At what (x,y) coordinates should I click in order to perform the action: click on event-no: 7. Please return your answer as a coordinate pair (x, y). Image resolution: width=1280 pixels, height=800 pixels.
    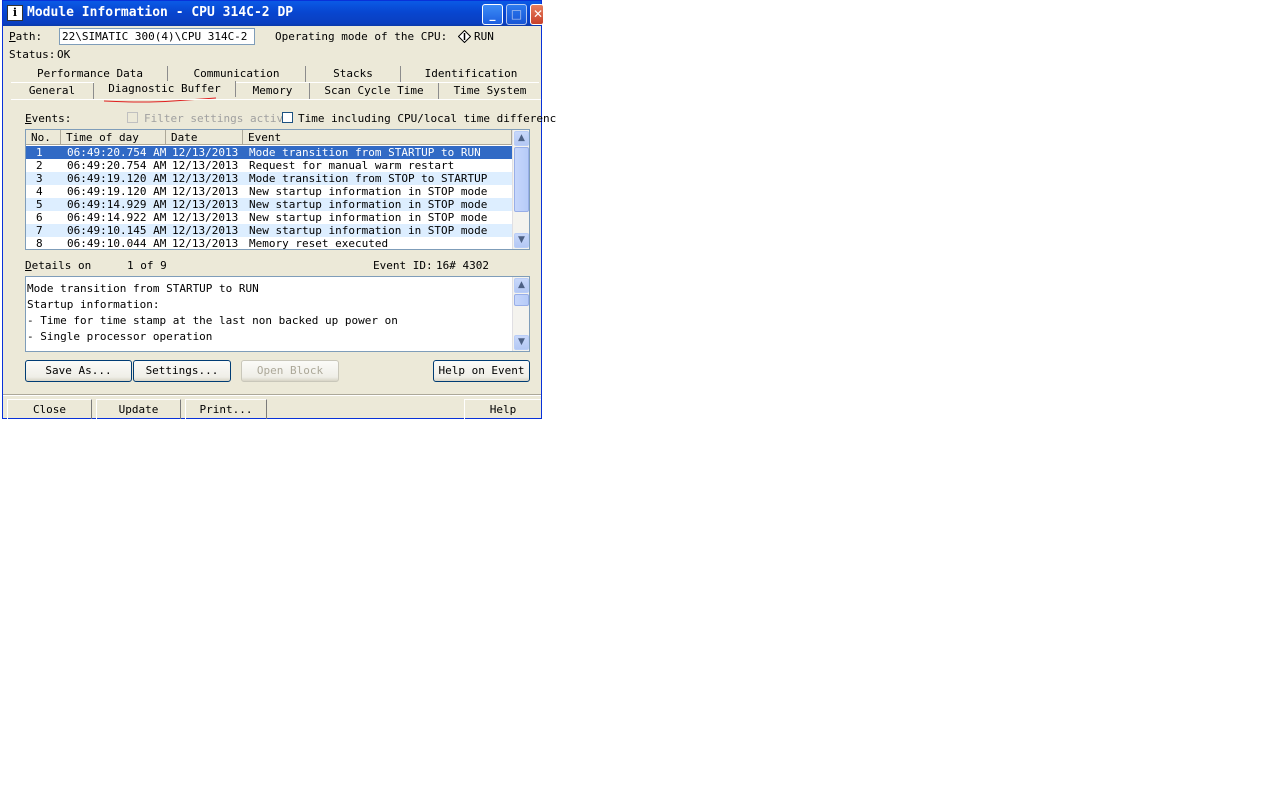
    Looking at the image, I should click on (39, 230).